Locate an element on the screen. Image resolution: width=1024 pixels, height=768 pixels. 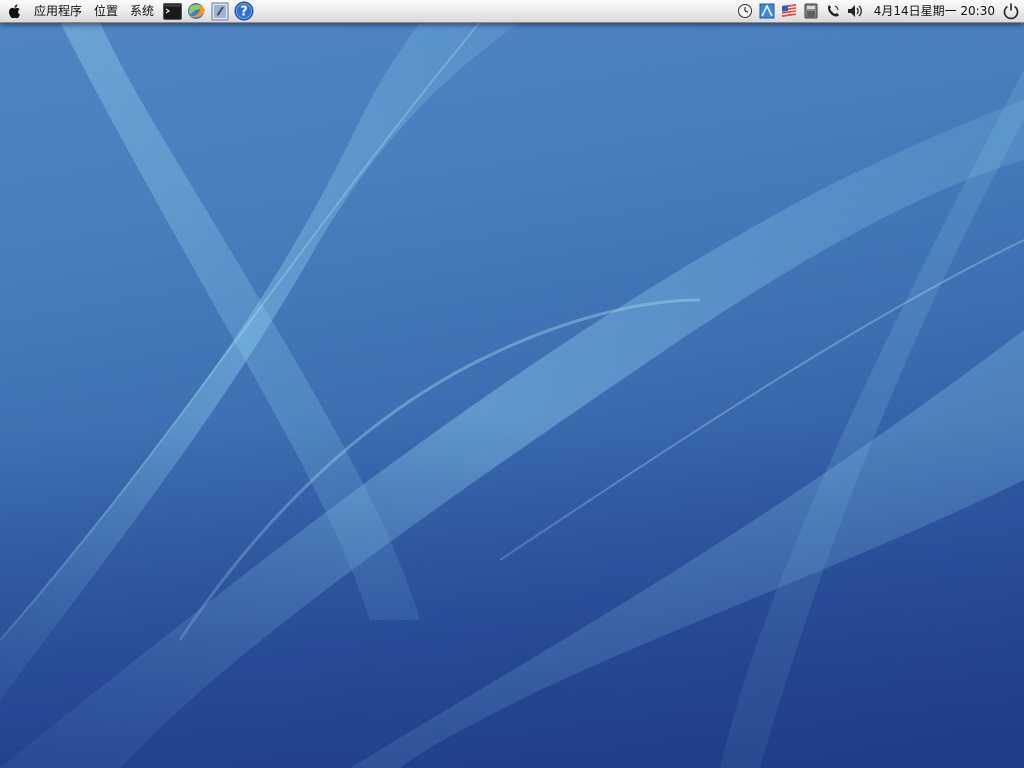
clock-applet-icon is located at coordinates (745, 11).